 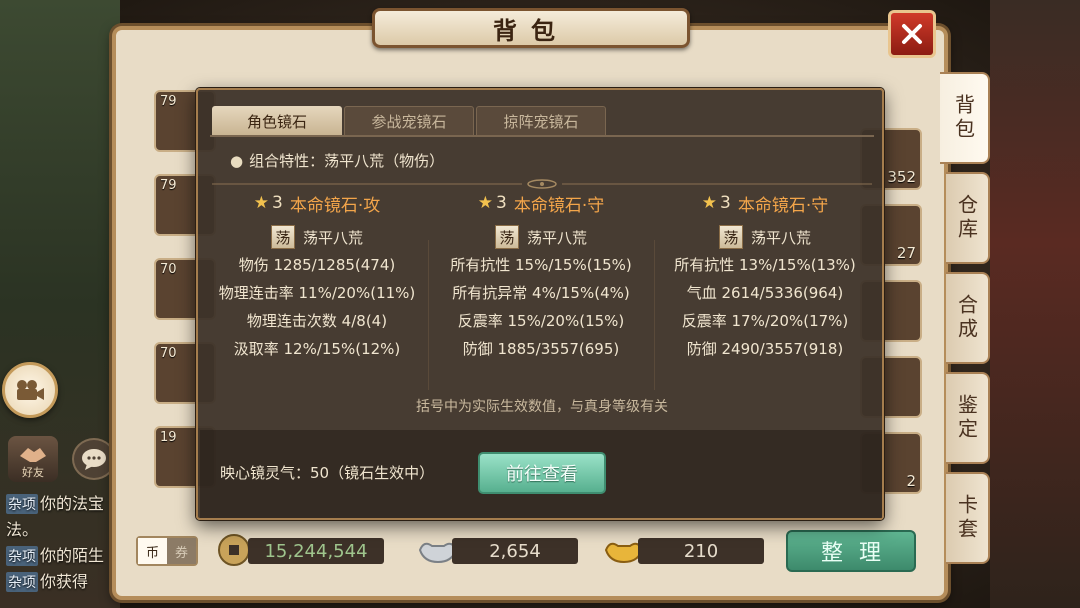 What do you see at coordinates (968, 218) in the screenshot?
I see `side-tab-warehouse: 仓库` at bounding box center [968, 218].